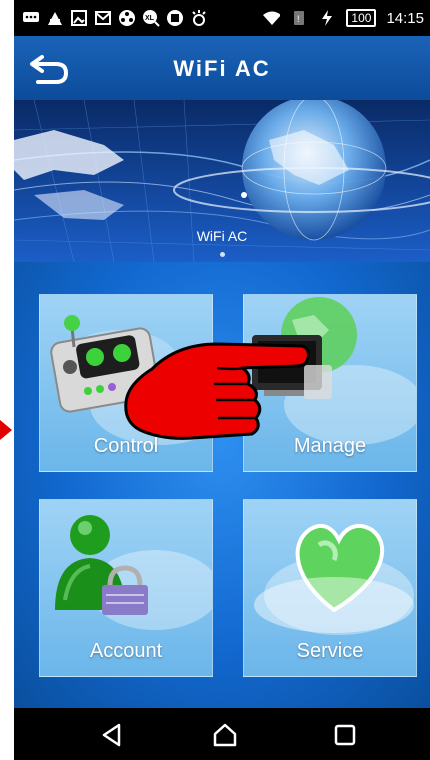  Describe the element at coordinates (222, 254) in the screenshot. I see `page-indicator-dot` at that location.